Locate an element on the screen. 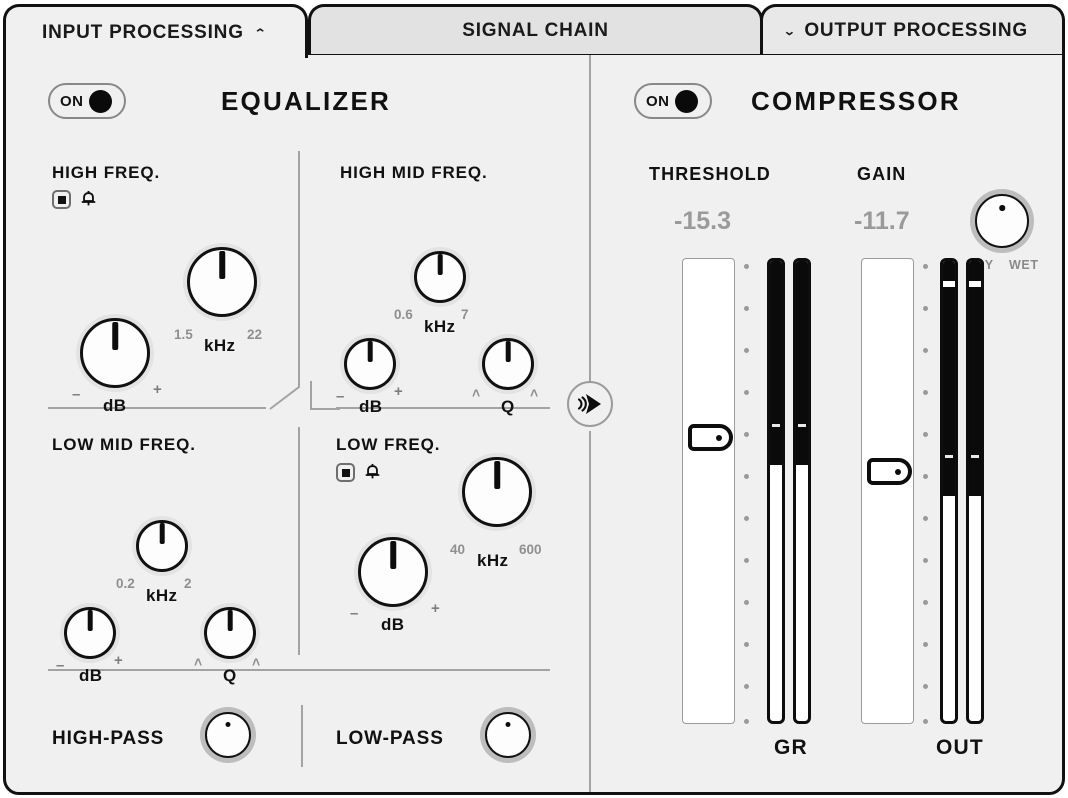  threshold-value: -15.3 is located at coordinates (702, 221).